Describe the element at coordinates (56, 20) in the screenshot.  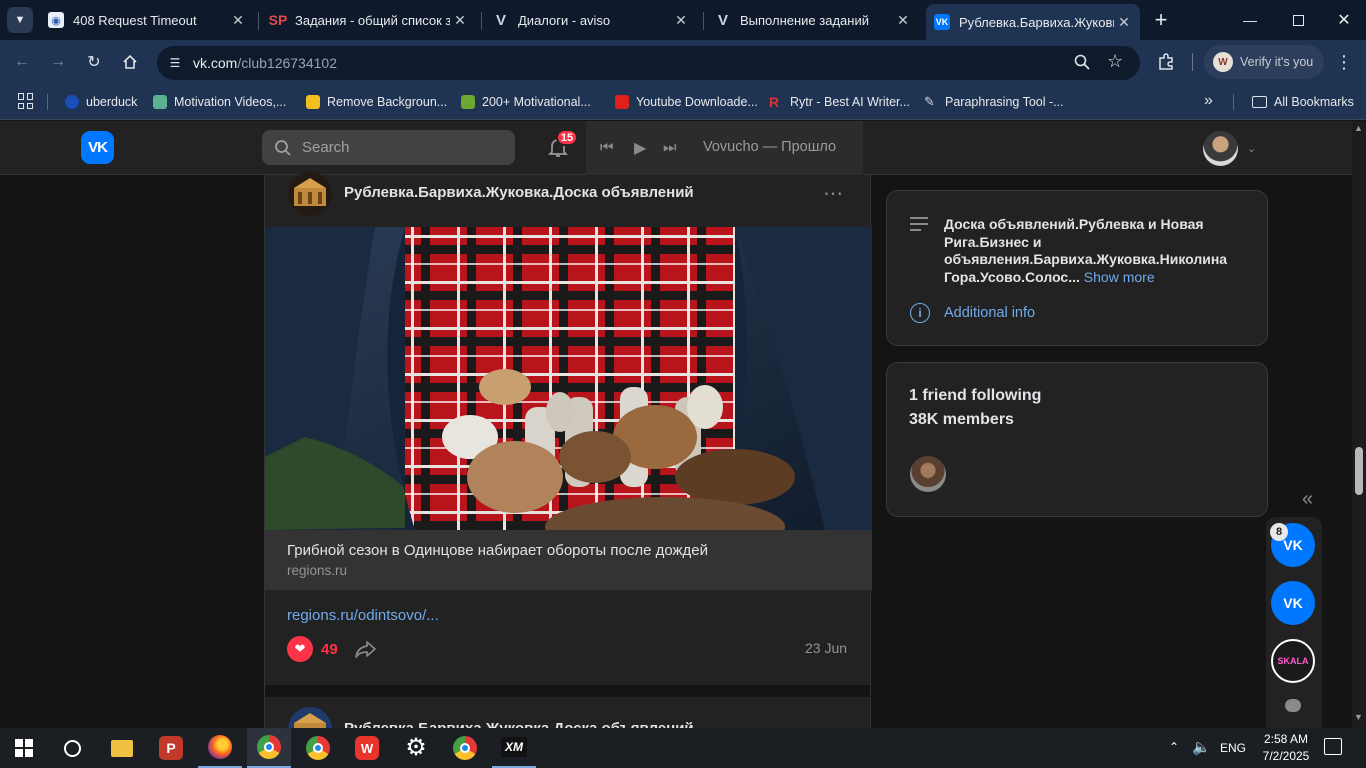
I see `globe-icon: ◉` at that location.